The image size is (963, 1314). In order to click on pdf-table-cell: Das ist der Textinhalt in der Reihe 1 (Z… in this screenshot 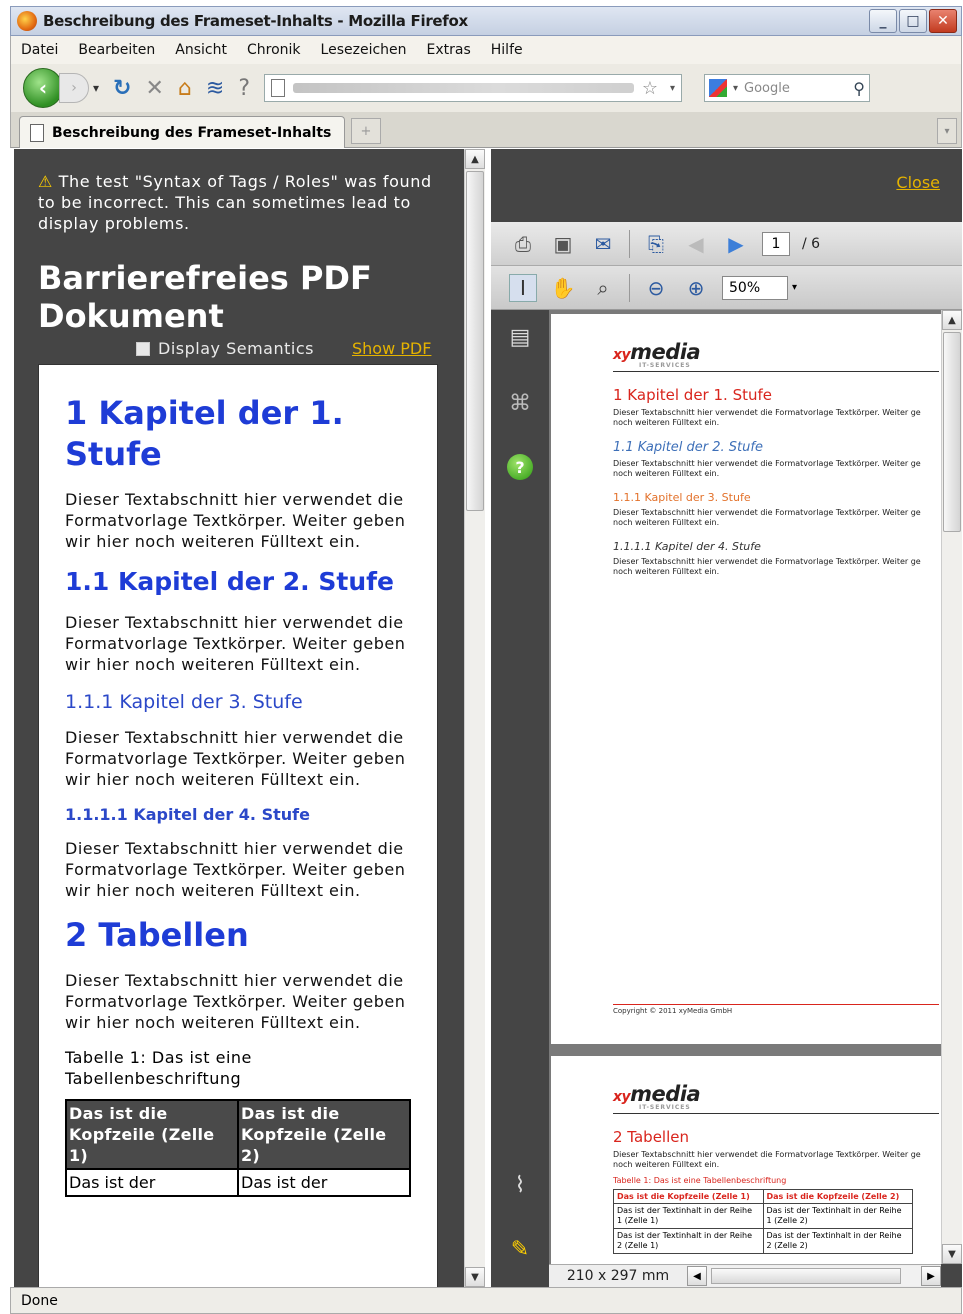, I will do `click(837, 1216)`.